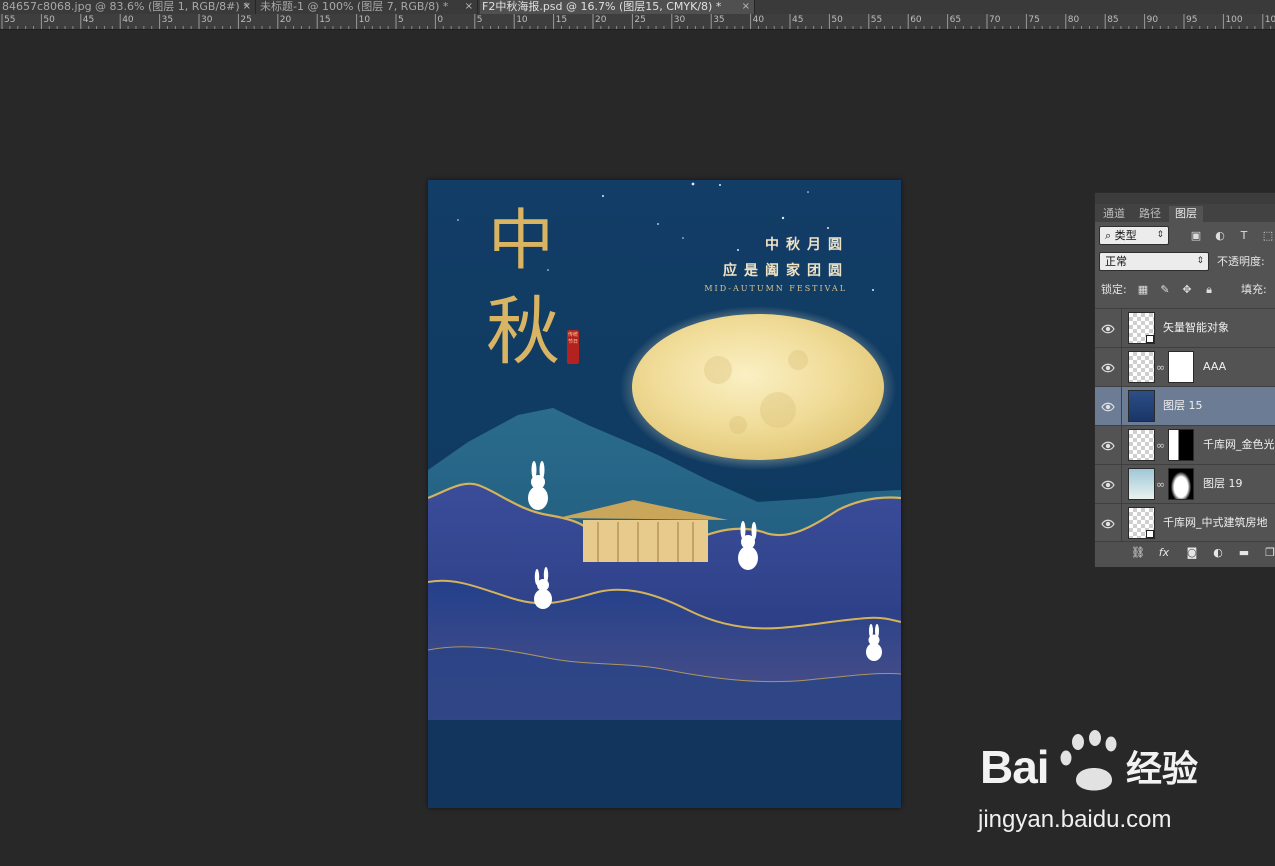 Image resolution: width=1275 pixels, height=866 pixels. I want to click on layer-row: 图层 15, so click(1185, 406).